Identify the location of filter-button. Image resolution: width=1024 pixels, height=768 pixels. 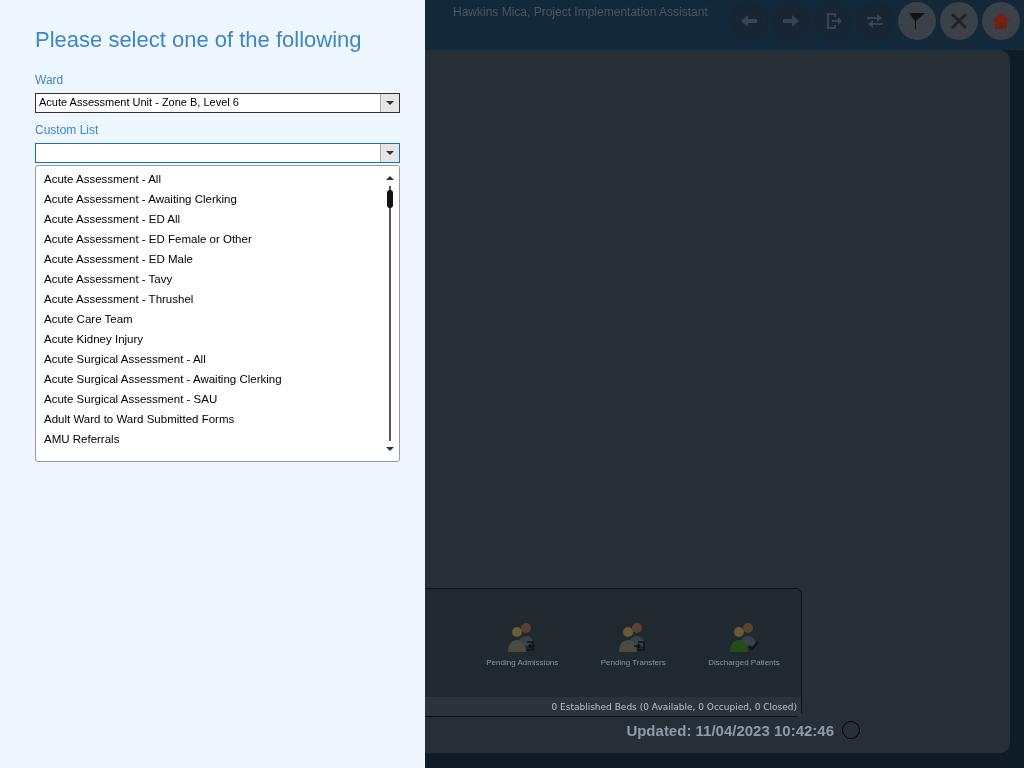
(917, 21).